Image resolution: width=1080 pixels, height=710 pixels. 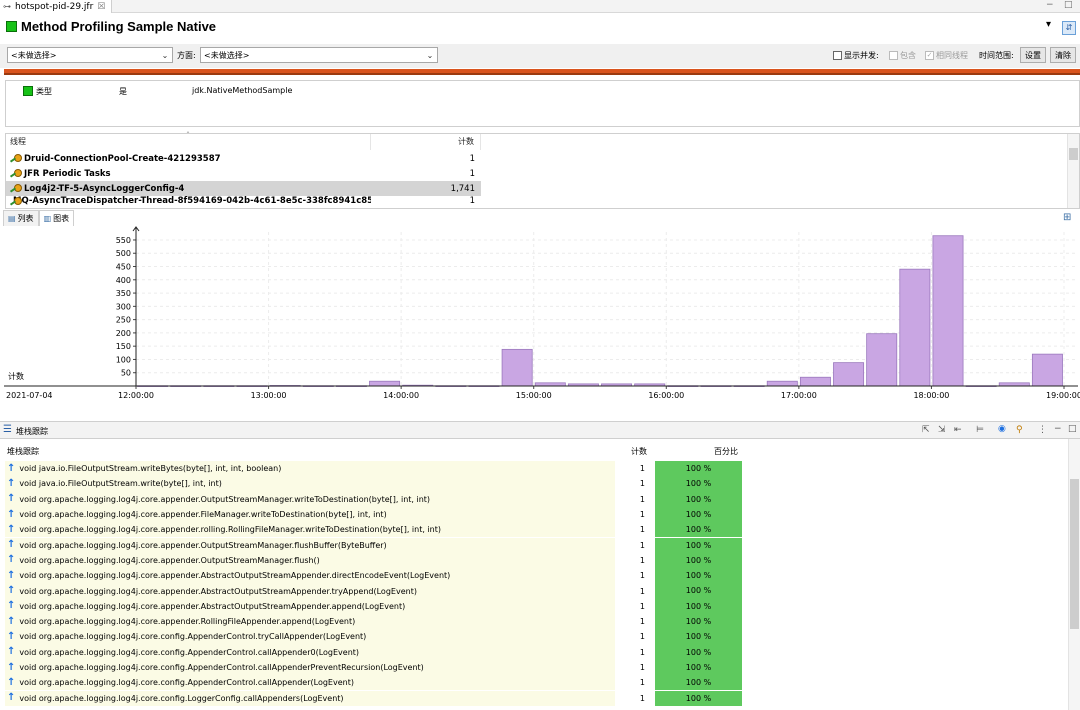 What do you see at coordinates (188, 140) in the screenshot?
I see `column-header-thread: 线程 ˆ` at bounding box center [188, 140].